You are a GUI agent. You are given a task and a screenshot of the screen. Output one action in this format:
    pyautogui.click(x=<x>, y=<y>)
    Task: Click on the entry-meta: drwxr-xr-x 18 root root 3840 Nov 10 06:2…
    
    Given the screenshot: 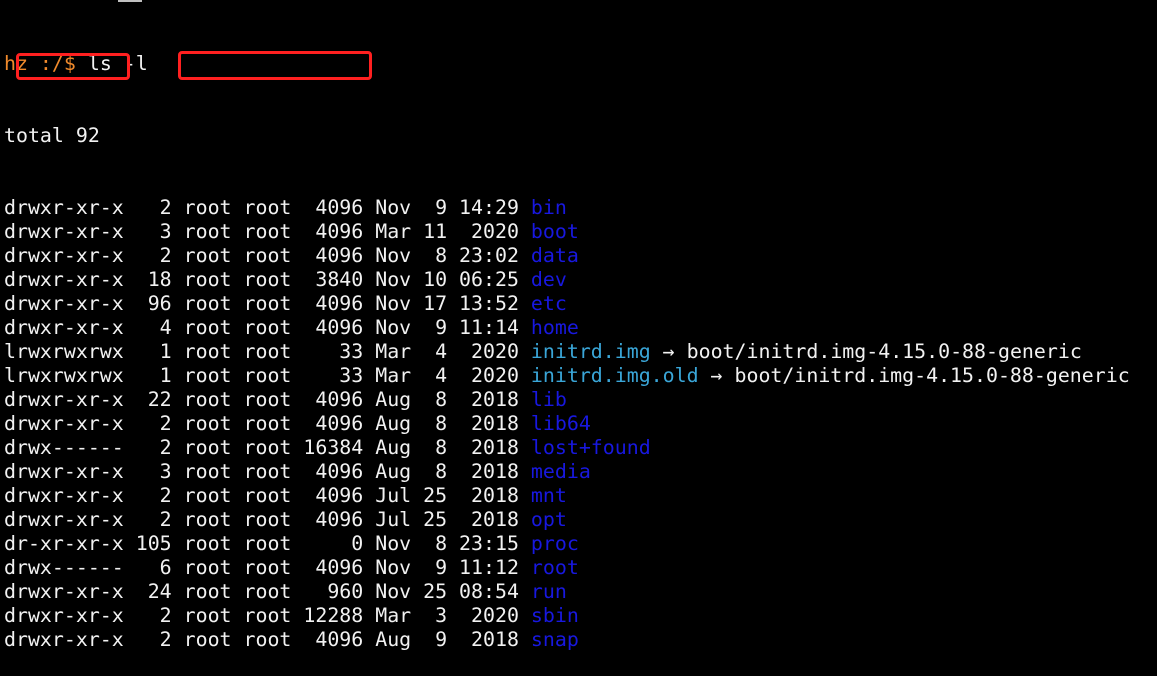 What is the action you would take?
    pyautogui.click(x=267, y=279)
    